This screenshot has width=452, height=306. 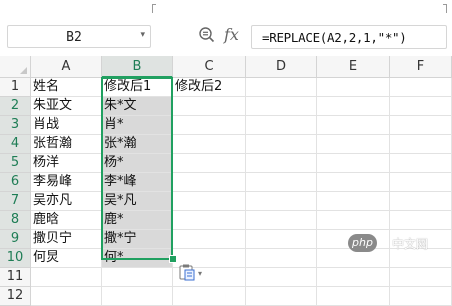 I want to click on cell-d5, so click(x=281, y=163).